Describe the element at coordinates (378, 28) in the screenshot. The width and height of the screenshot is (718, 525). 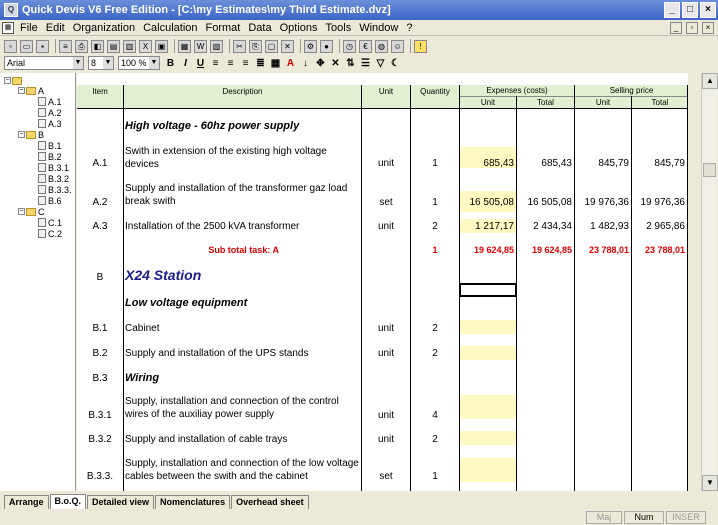
I see `menu-window: Window` at that location.